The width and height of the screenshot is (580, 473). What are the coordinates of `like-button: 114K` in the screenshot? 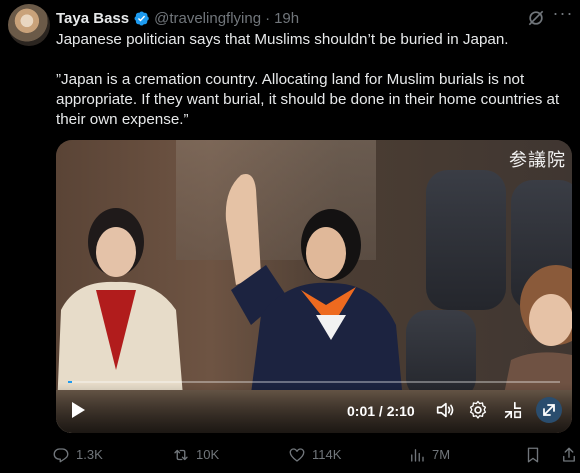 It's located at (314, 455).